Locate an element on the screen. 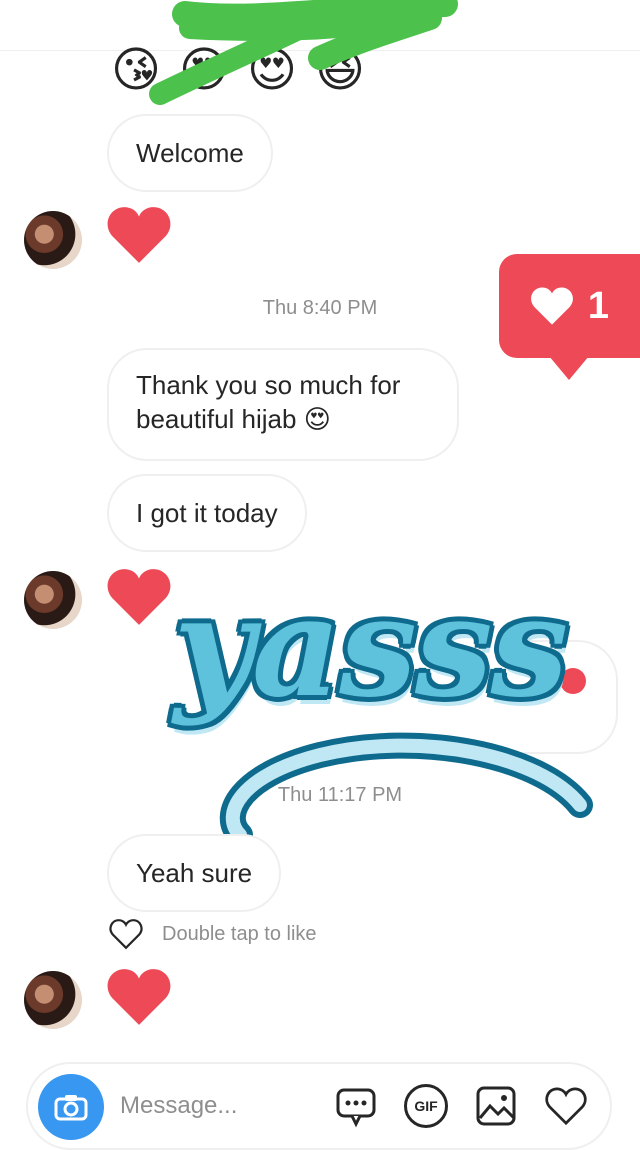 The image size is (640, 1150). emoji-heart-eyes-2: 😍 is located at coordinates (272, 70).